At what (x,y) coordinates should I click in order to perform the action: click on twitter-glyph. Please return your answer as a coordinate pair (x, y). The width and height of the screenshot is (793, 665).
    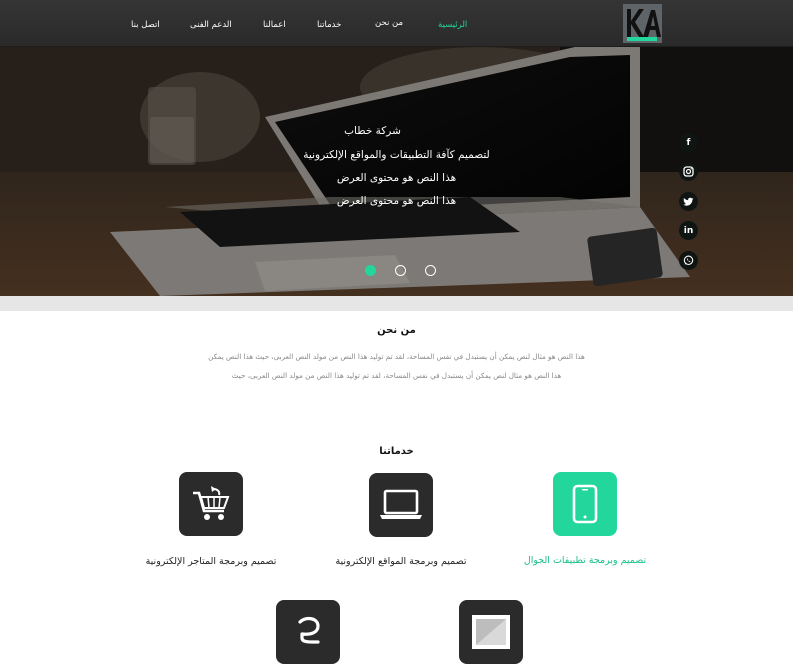
    Looking at the image, I should click on (688, 201).